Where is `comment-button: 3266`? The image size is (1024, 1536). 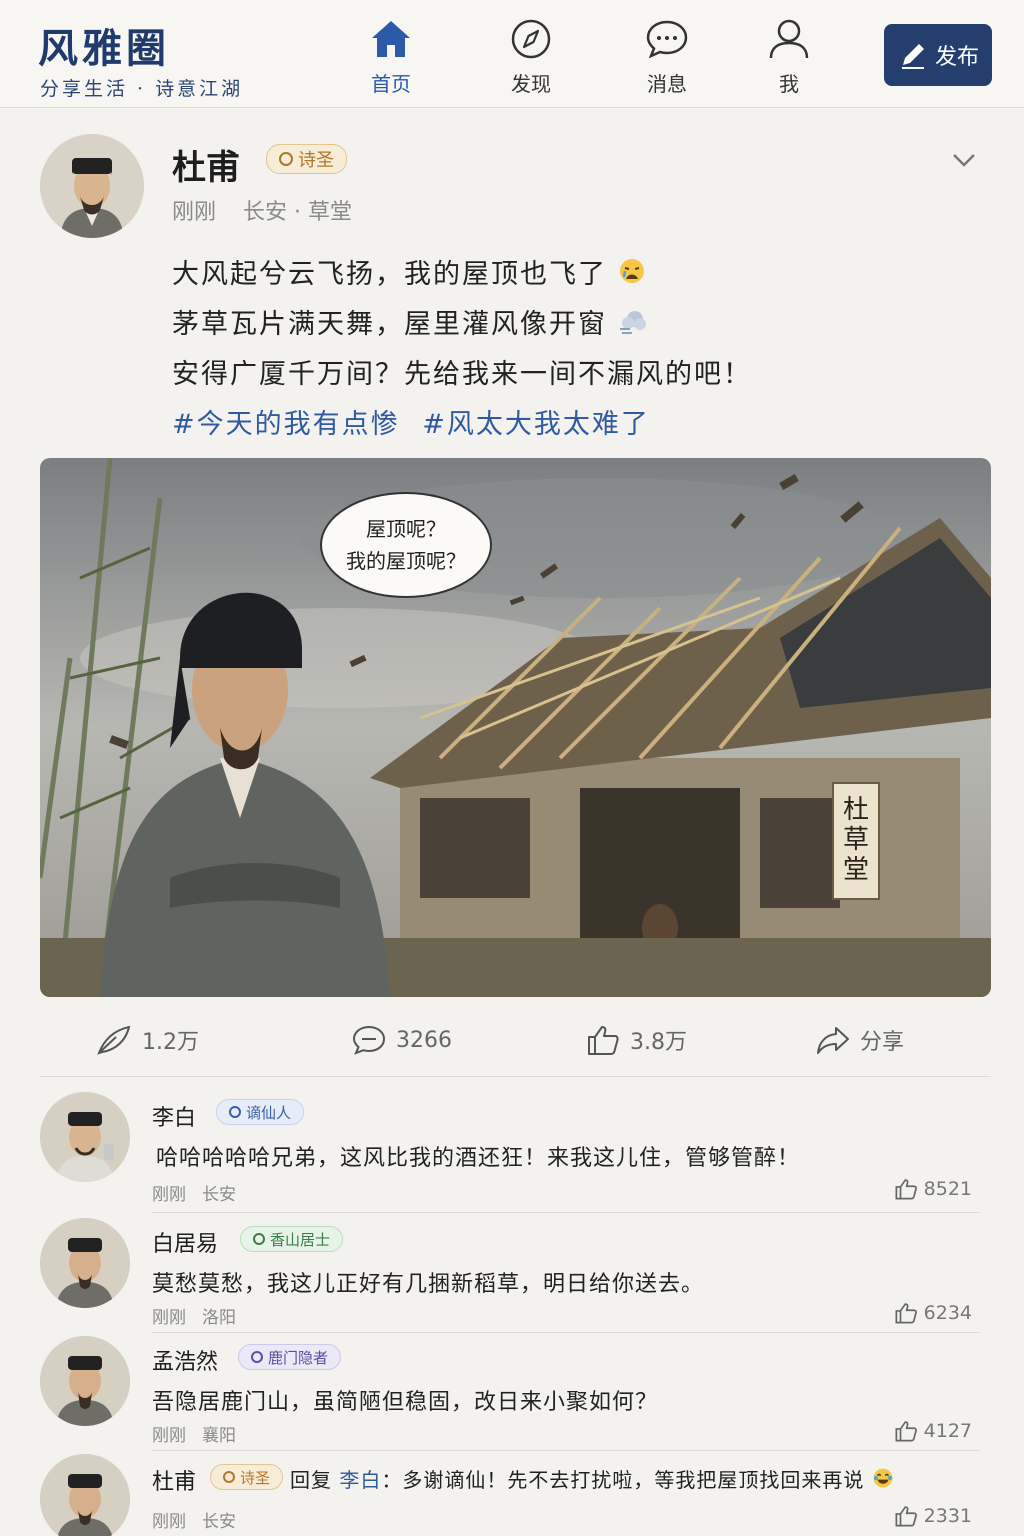 comment-button: 3266 is located at coordinates (402, 1040).